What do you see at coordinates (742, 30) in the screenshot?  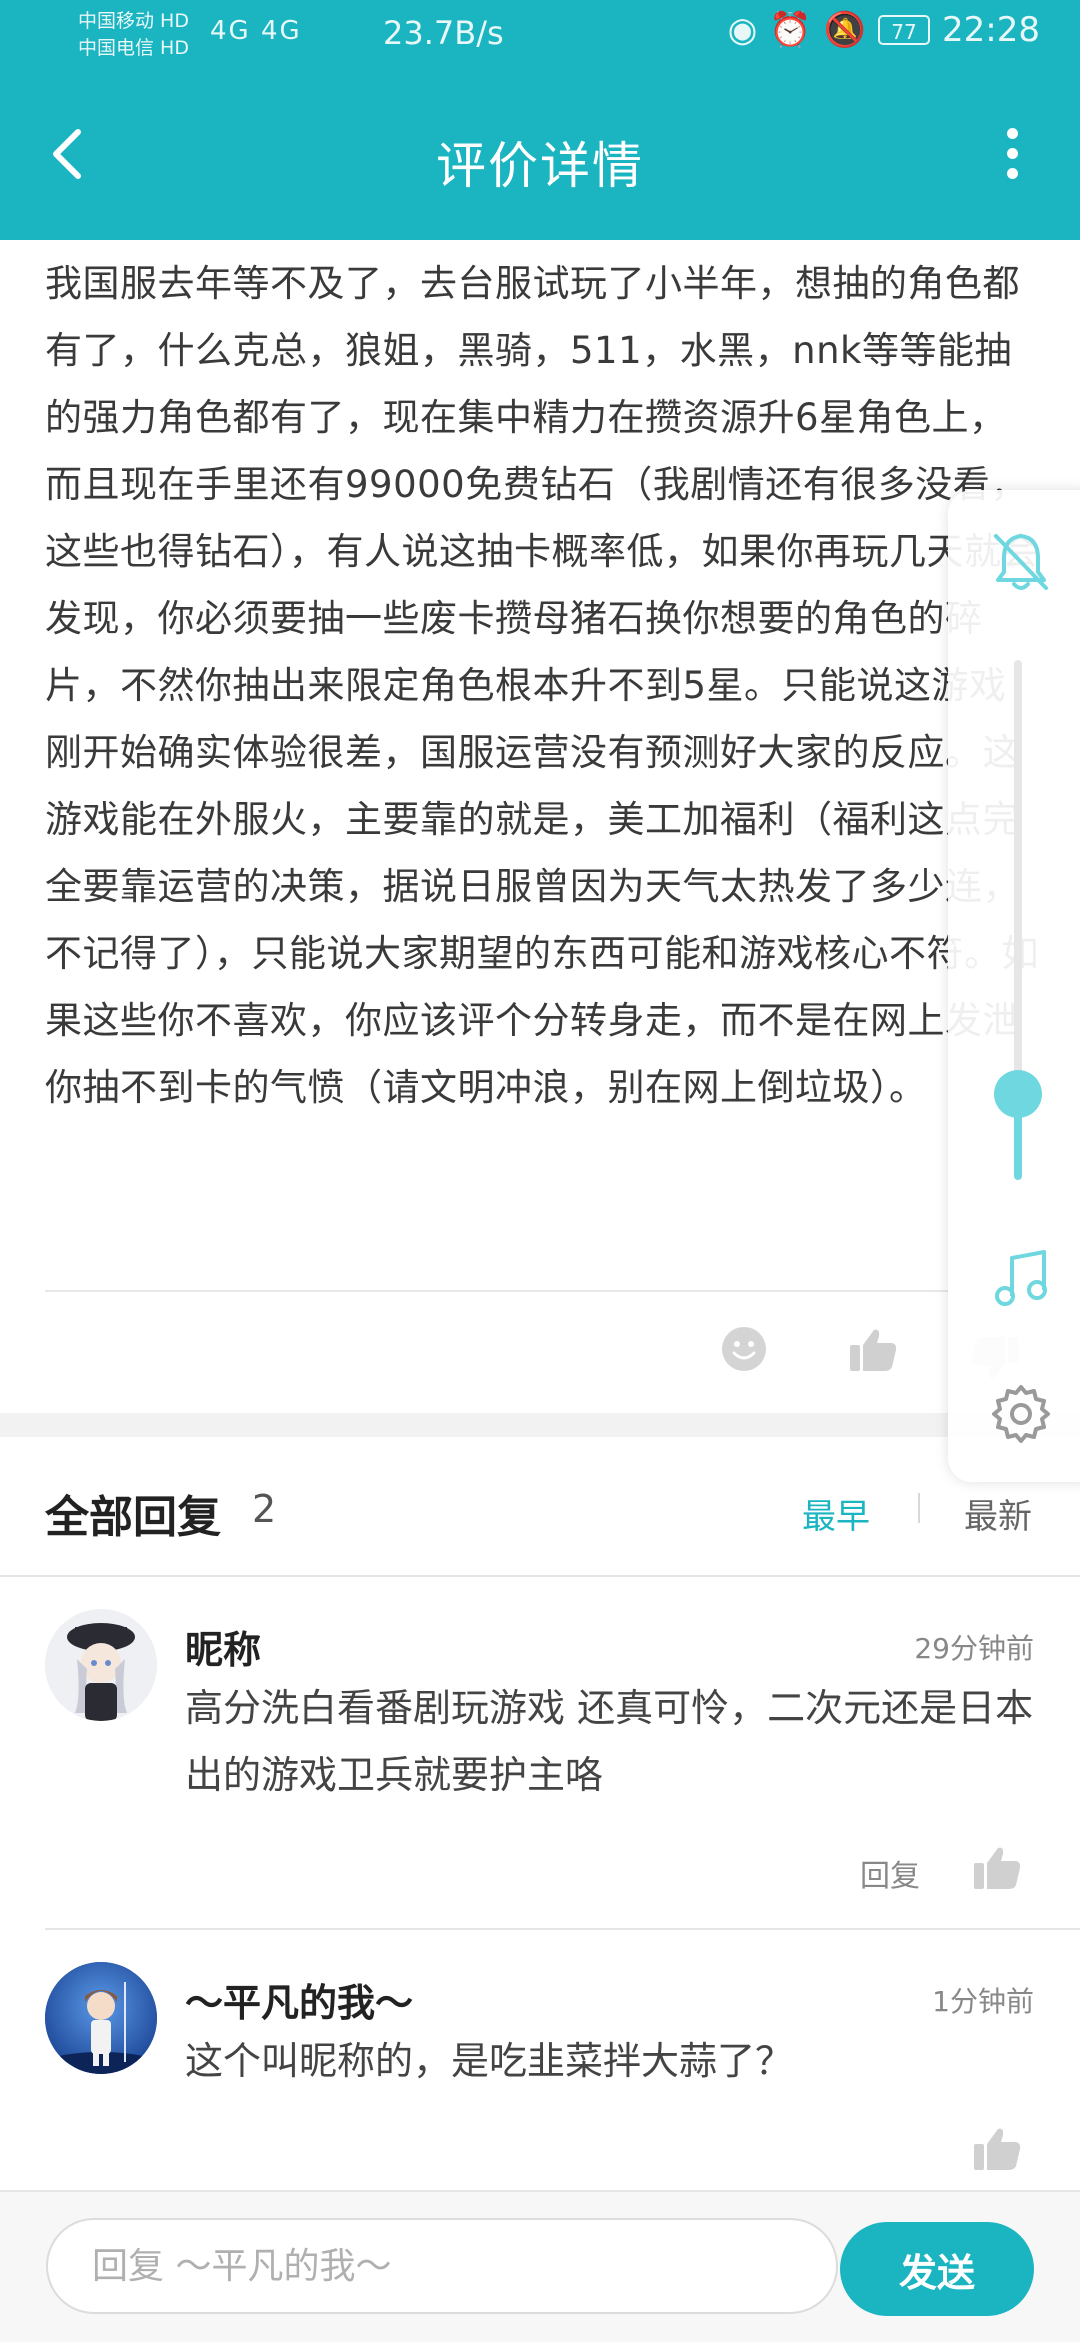 I see `eye-icon: ◉` at bounding box center [742, 30].